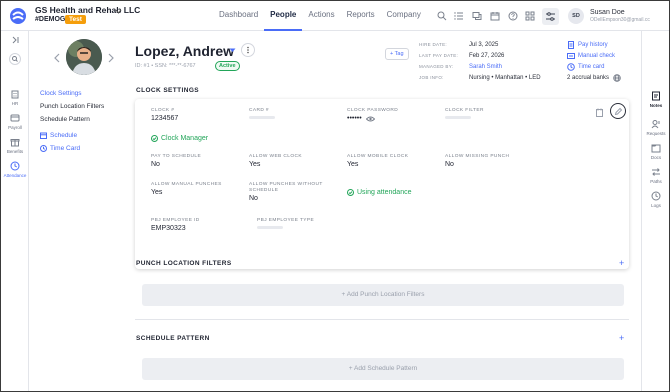  What do you see at coordinates (164, 115) in the screenshot?
I see `clock-number-field: CLOCK # 1234567` at bounding box center [164, 115].